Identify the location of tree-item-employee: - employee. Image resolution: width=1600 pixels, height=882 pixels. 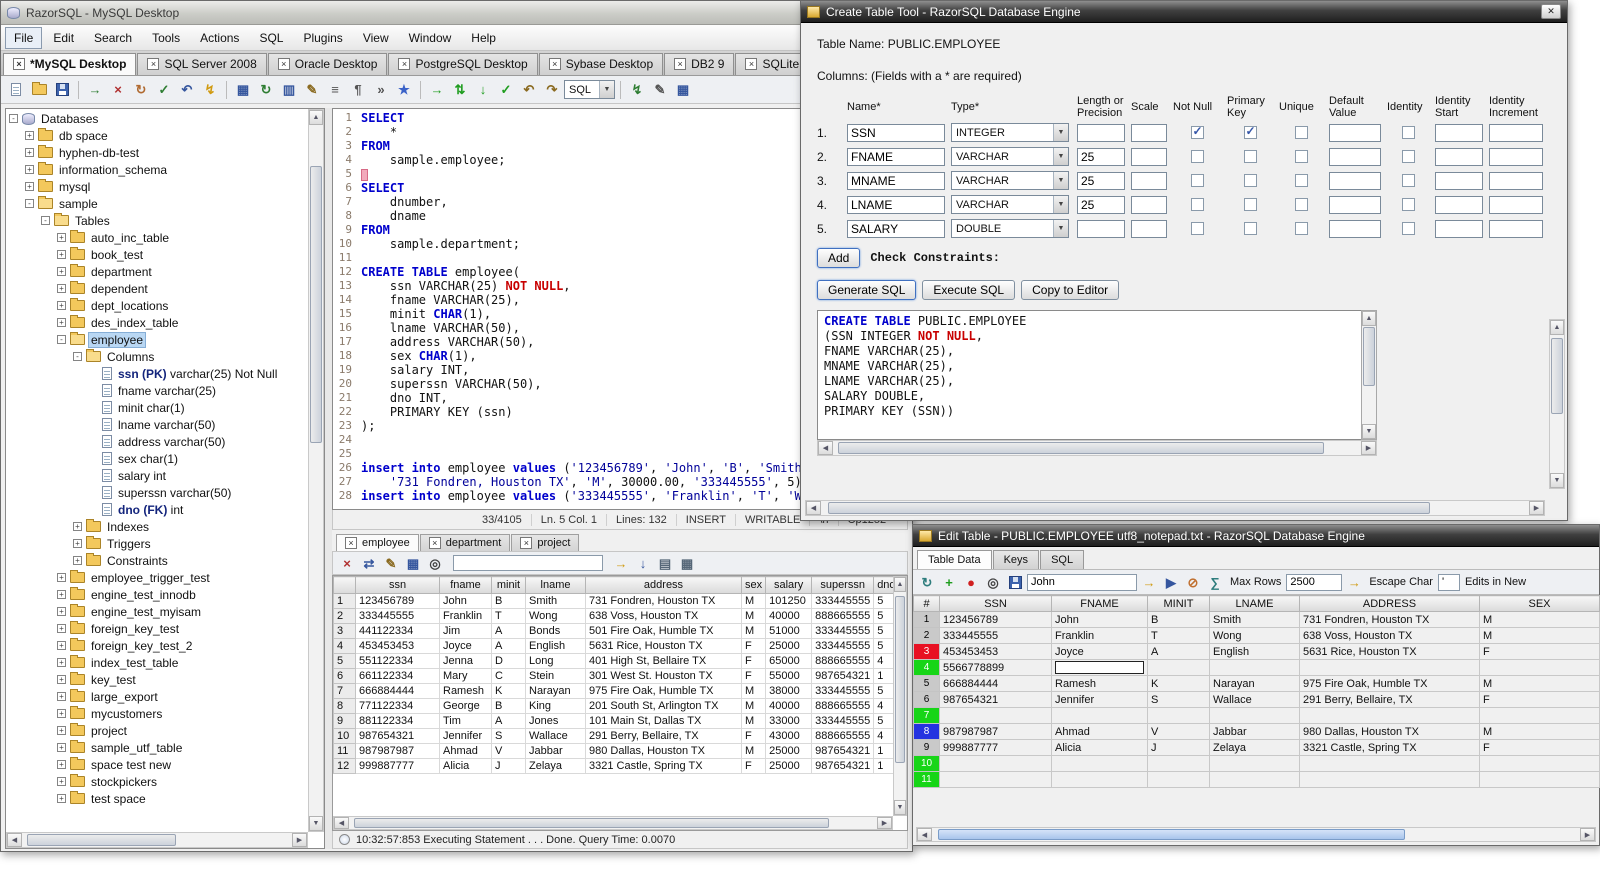
(157, 339).